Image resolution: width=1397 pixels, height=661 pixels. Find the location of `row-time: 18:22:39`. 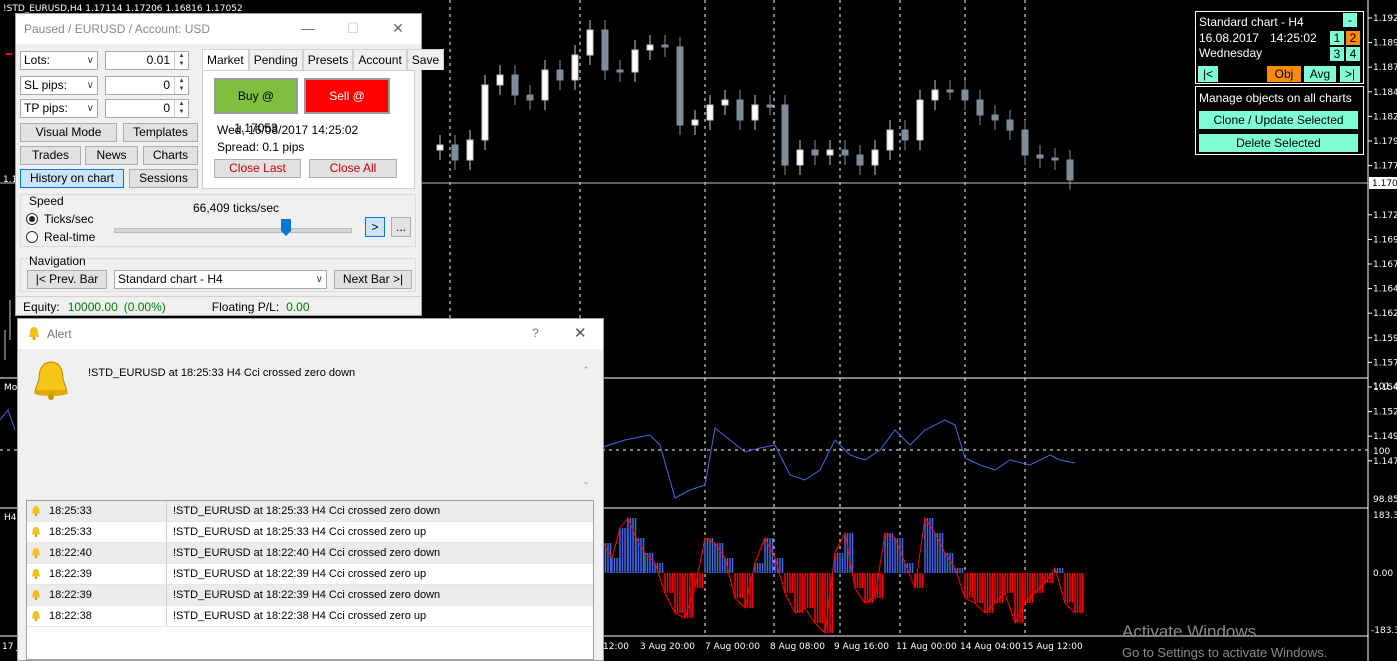

row-time: 18:22:39 is located at coordinates (97, 595).